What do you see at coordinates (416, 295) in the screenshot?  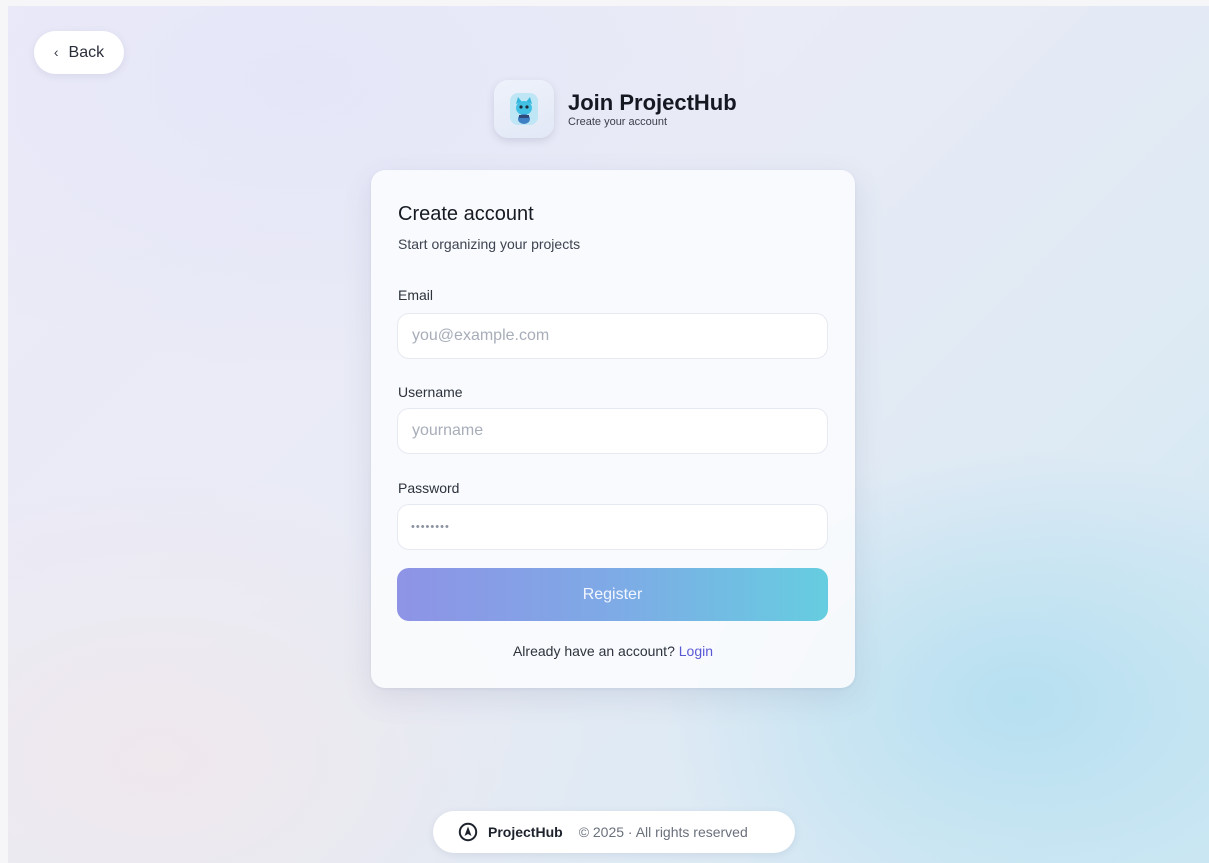 I see `email-label: Email` at bounding box center [416, 295].